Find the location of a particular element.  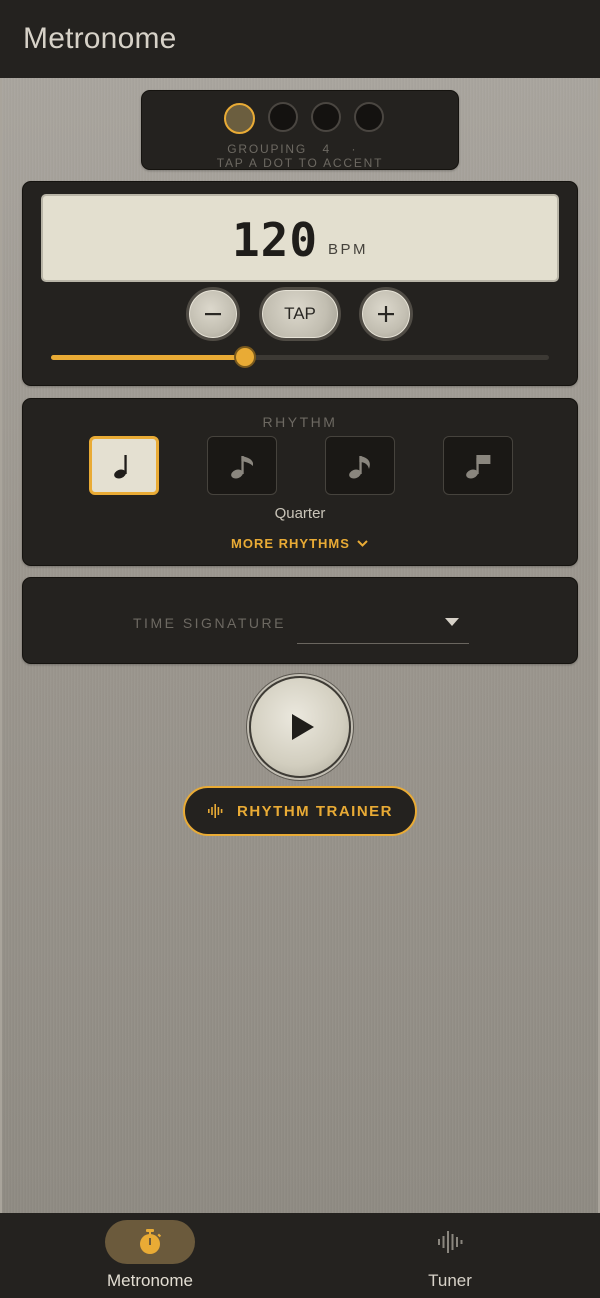

app-bar: Metronome is located at coordinates (300, 39).